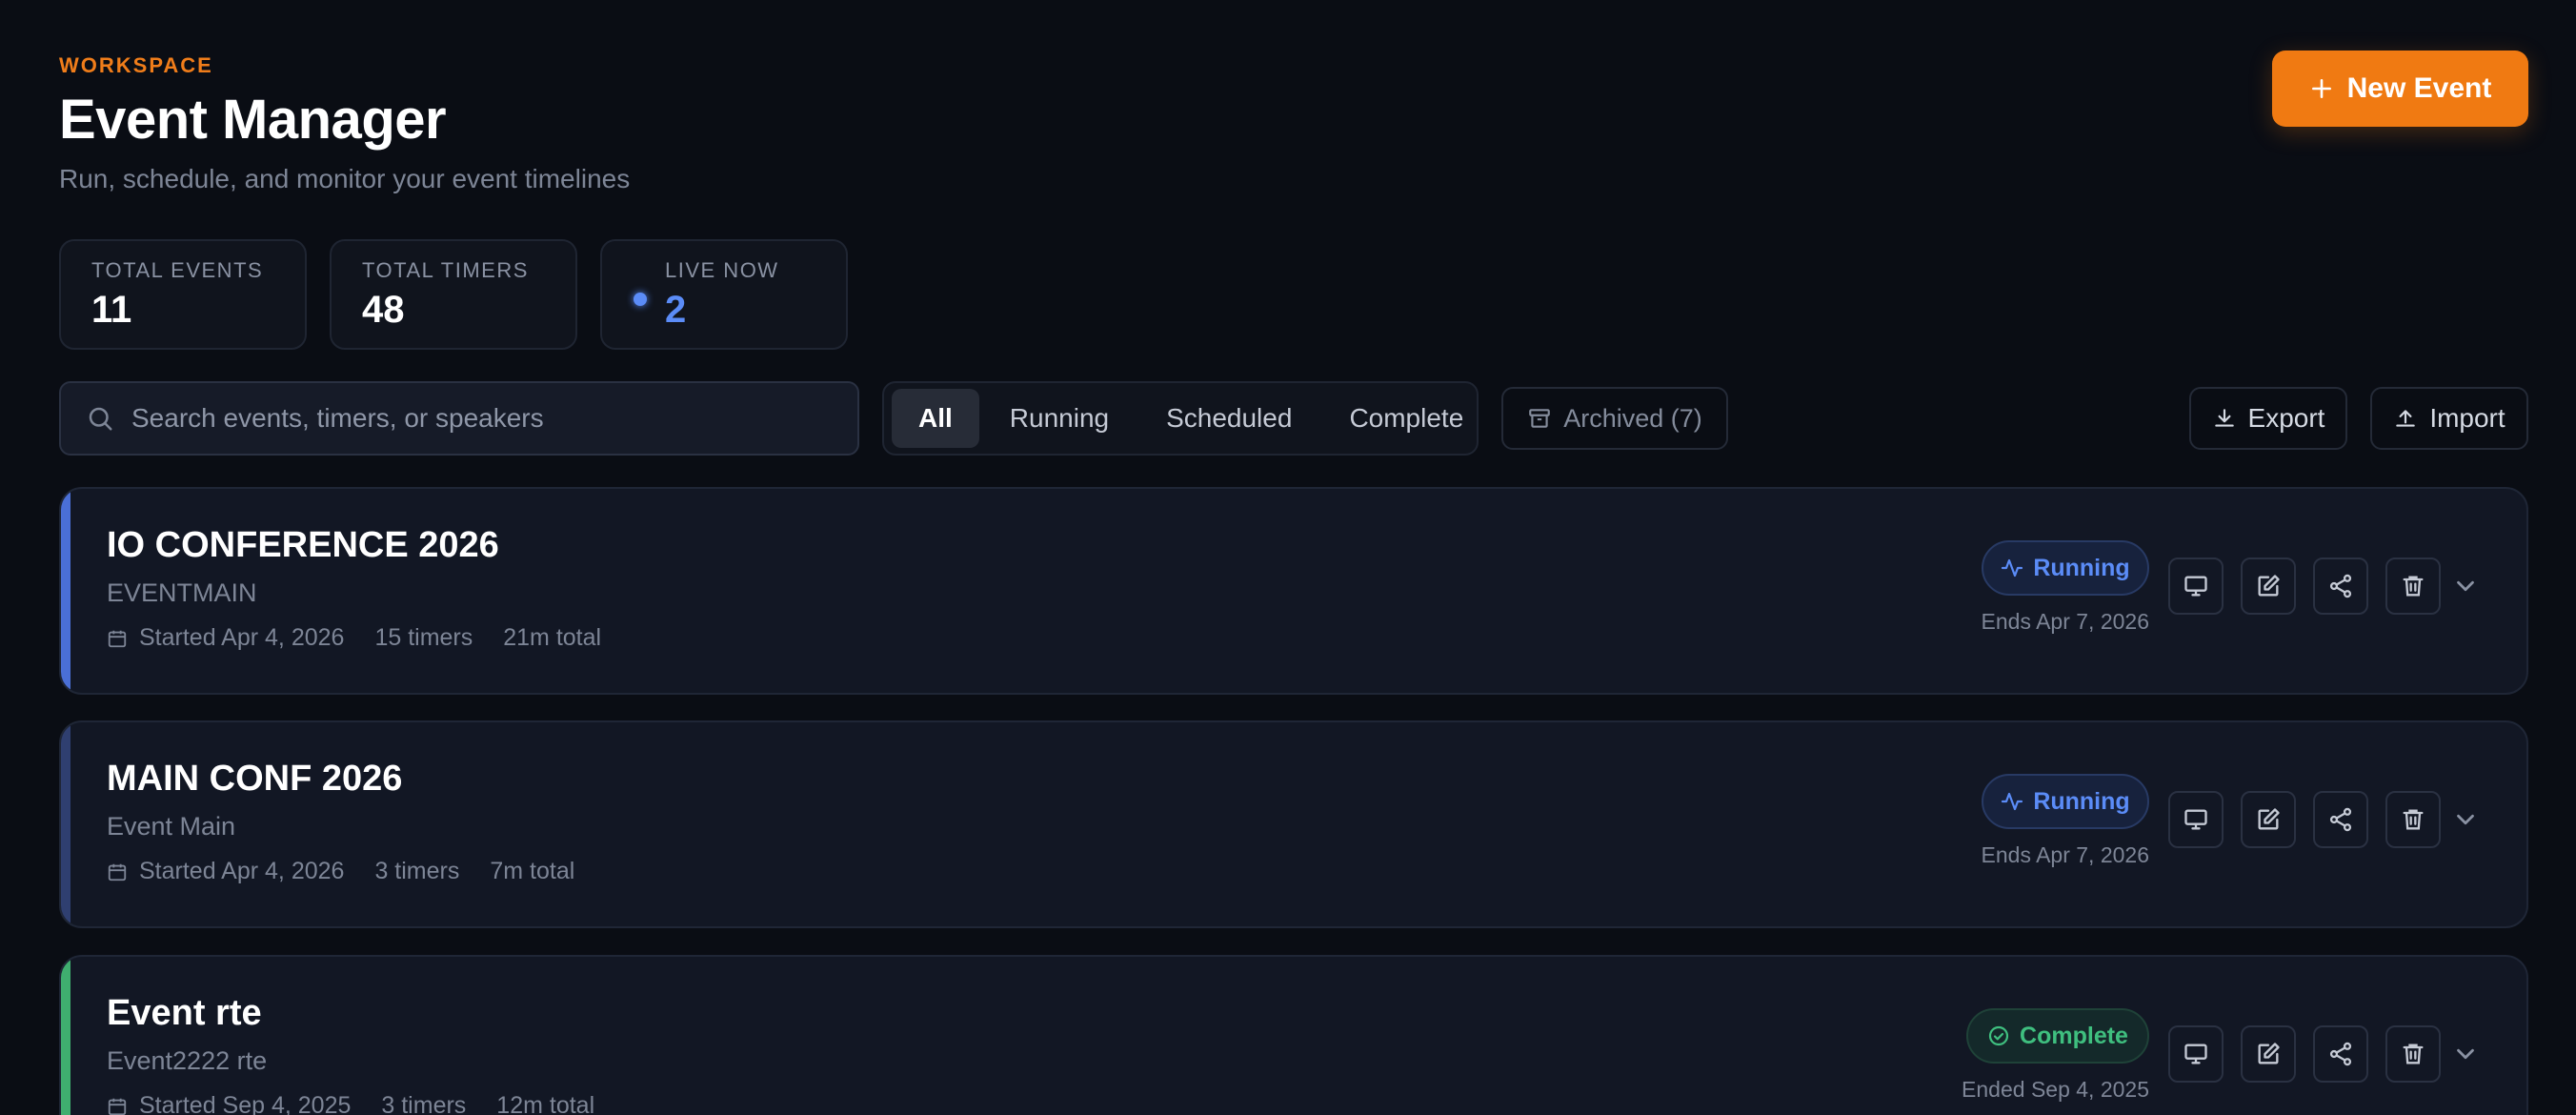 The image size is (2576, 1115). Describe the element at coordinates (253, 120) in the screenshot. I see `page-title: Event Manager` at that location.